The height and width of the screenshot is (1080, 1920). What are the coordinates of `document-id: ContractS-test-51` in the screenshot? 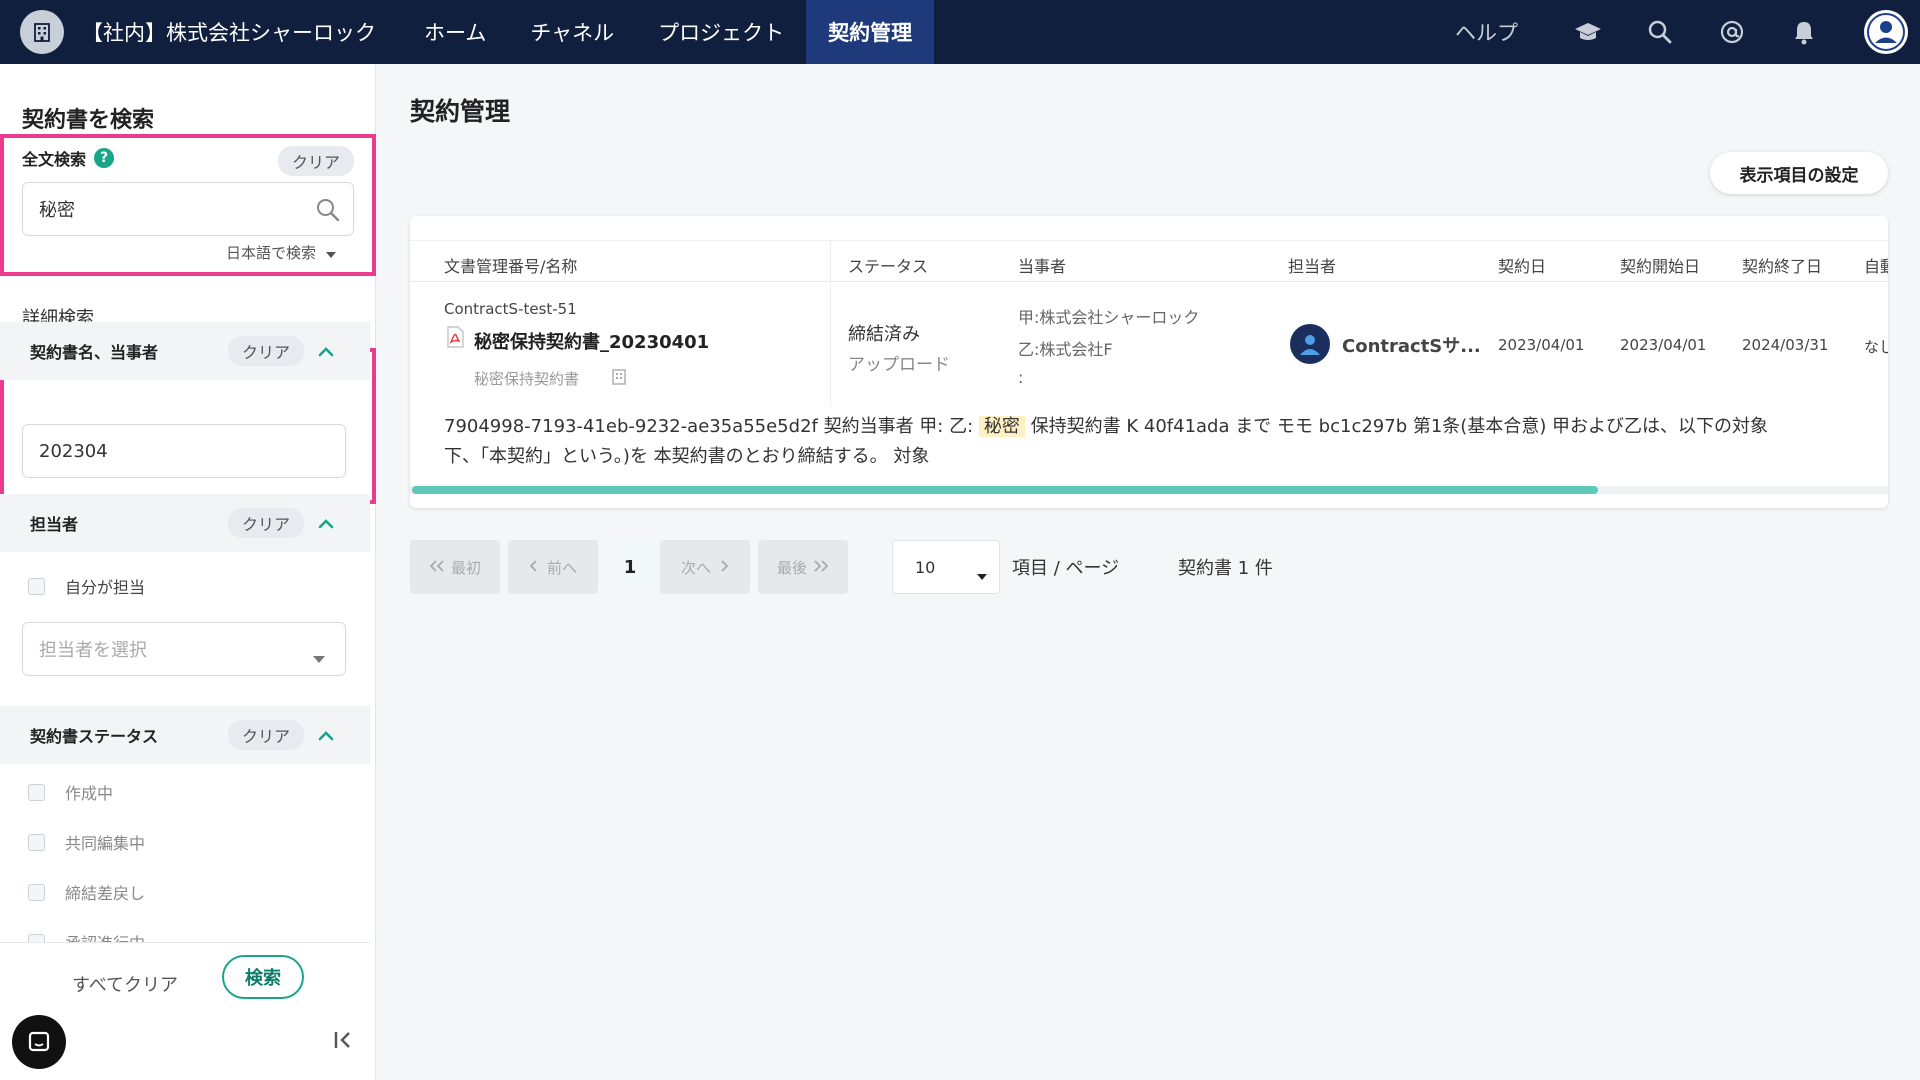 It's located at (510, 309).